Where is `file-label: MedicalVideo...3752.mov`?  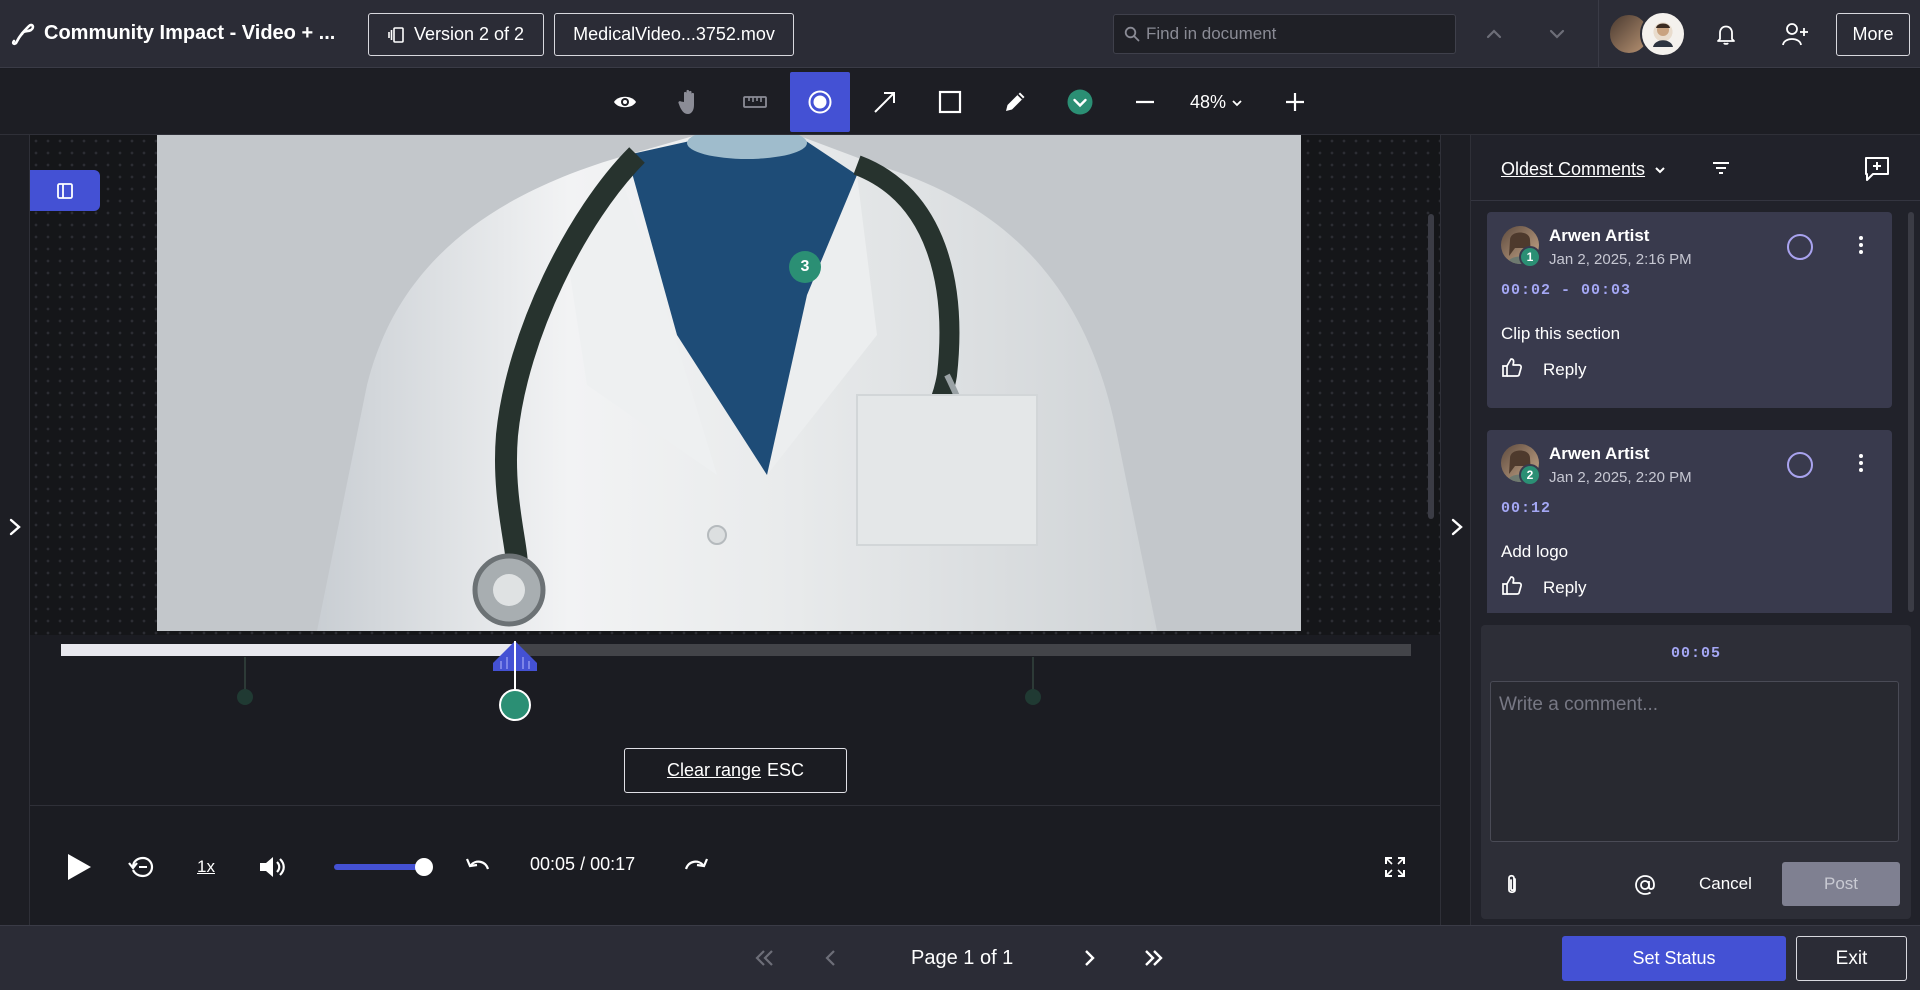 file-label: MedicalVideo...3752.mov is located at coordinates (674, 34).